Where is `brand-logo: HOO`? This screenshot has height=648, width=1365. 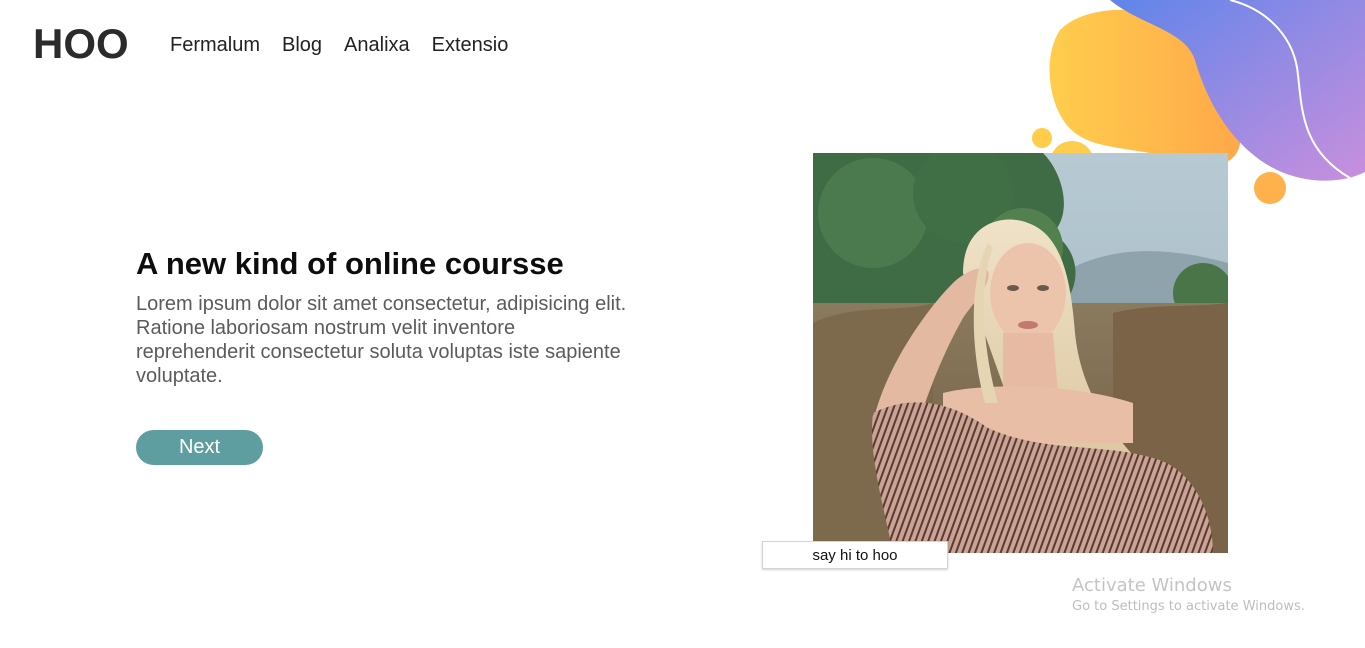 brand-logo: HOO is located at coordinates (81, 44).